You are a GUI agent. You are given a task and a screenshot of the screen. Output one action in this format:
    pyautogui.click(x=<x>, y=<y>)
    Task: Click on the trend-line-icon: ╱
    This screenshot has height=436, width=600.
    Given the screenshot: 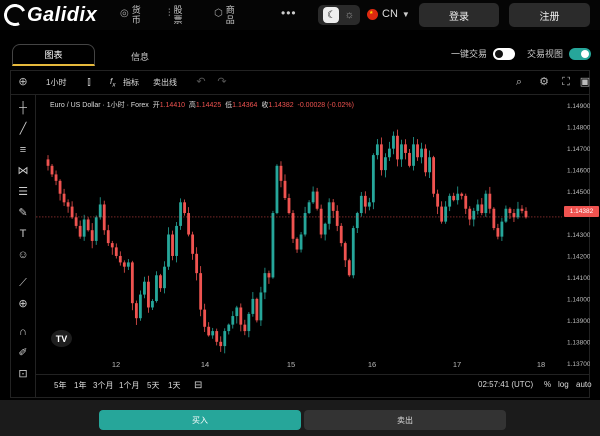 What is the action you would take?
    pyautogui.click(x=23, y=129)
    